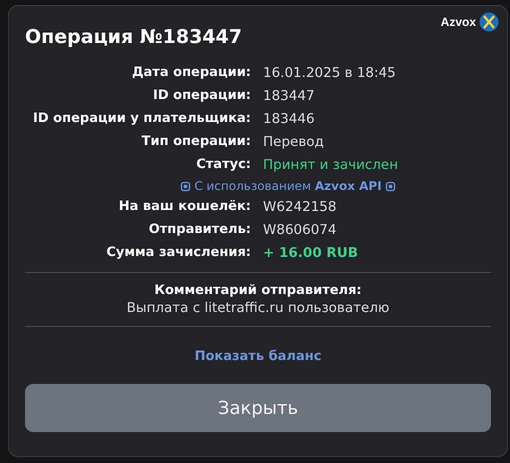 The image size is (510, 463). What do you see at coordinates (195, 142) in the screenshot?
I see `field-label: Тип операции:` at bounding box center [195, 142].